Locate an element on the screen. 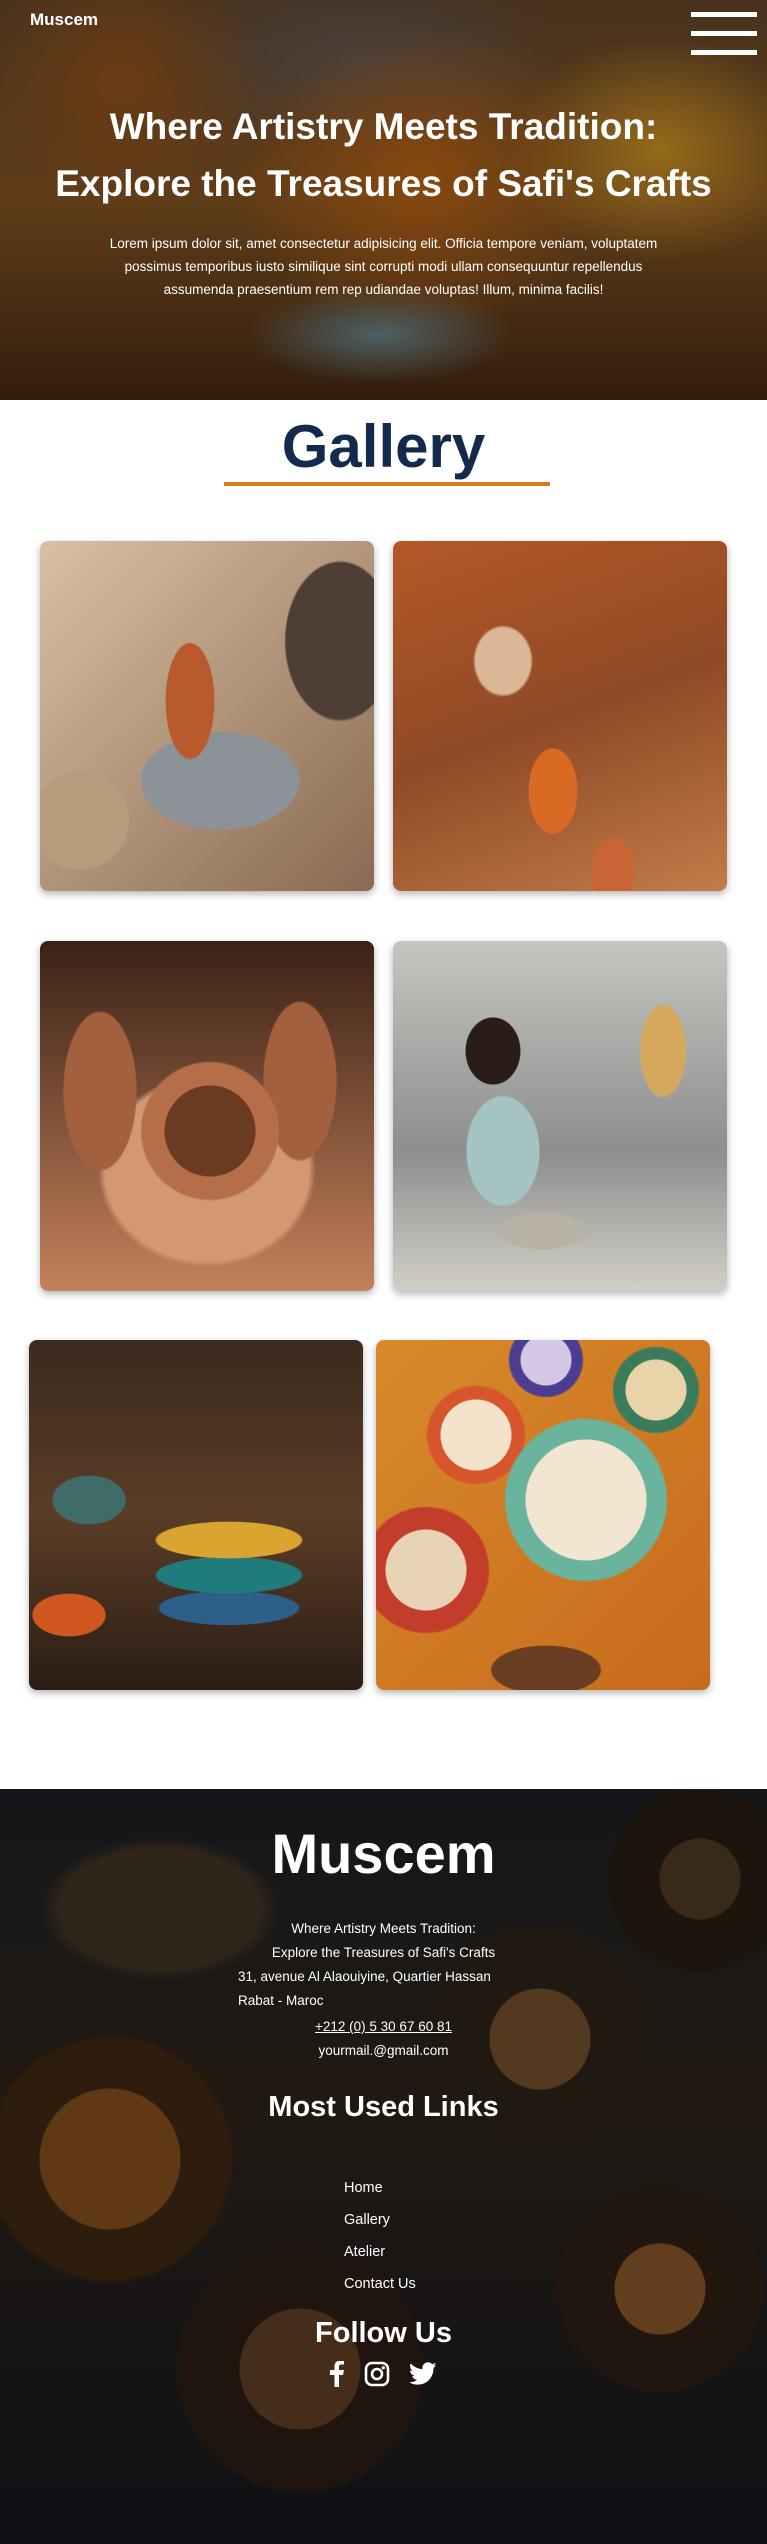 Image resolution: width=767 pixels, height=2544 pixels. artisan-shaping-vase-photo is located at coordinates (560, 716).